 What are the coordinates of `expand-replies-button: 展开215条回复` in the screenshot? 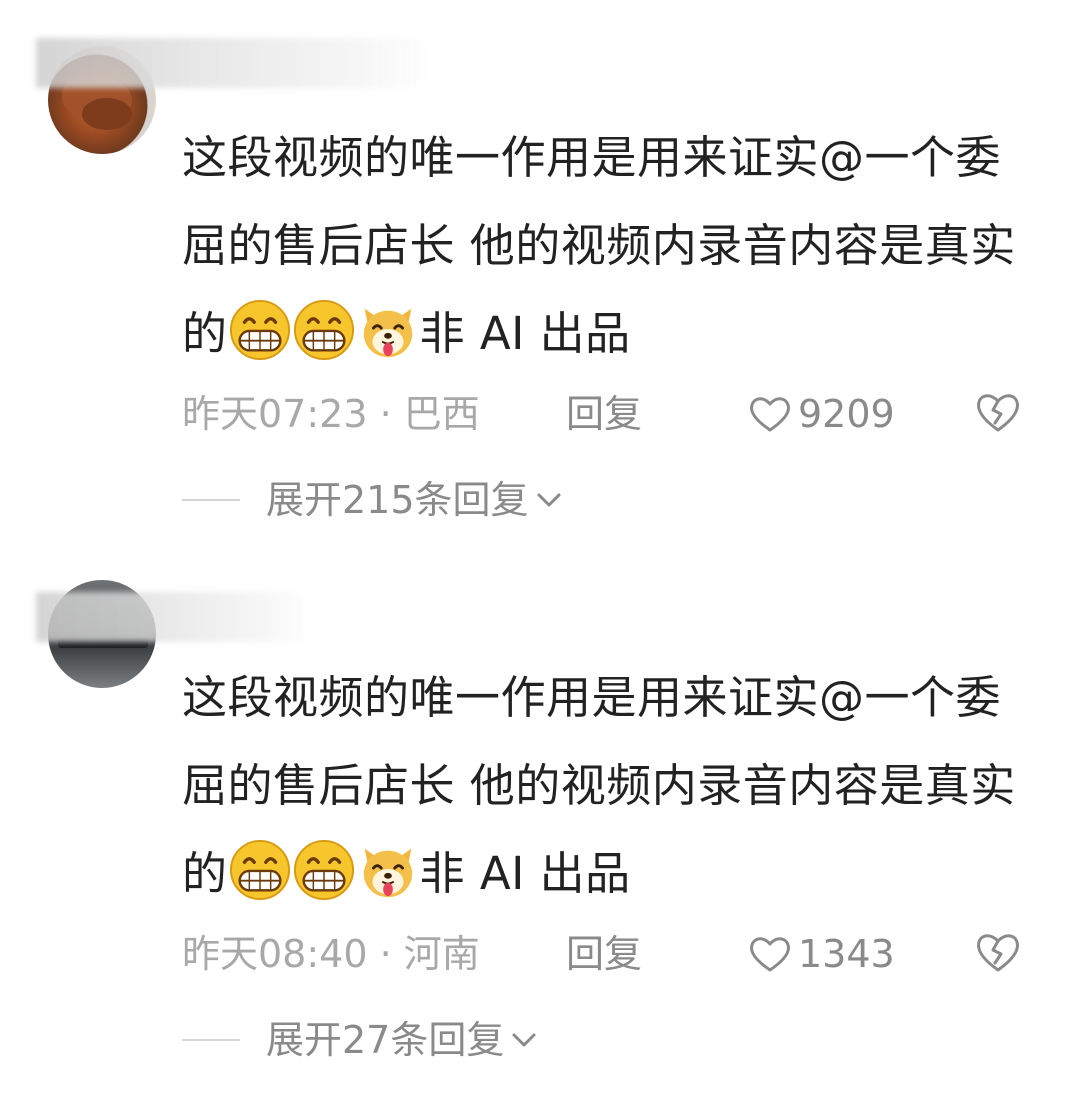 It's located at (372, 500).